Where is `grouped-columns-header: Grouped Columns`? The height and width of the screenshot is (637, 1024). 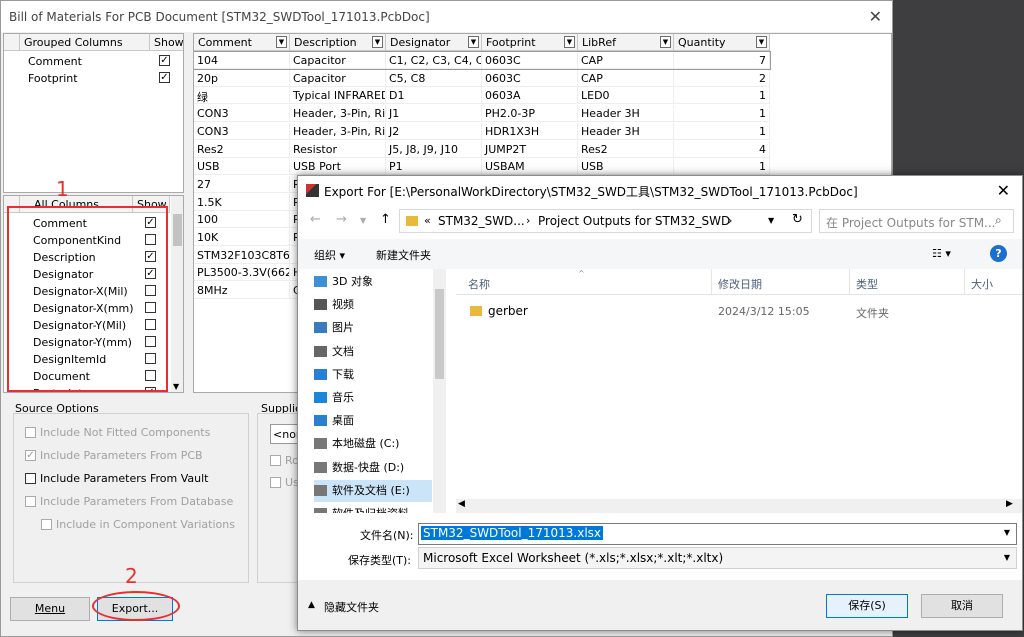
grouped-columns-header: Grouped Columns is located at coordinates (85, 42).